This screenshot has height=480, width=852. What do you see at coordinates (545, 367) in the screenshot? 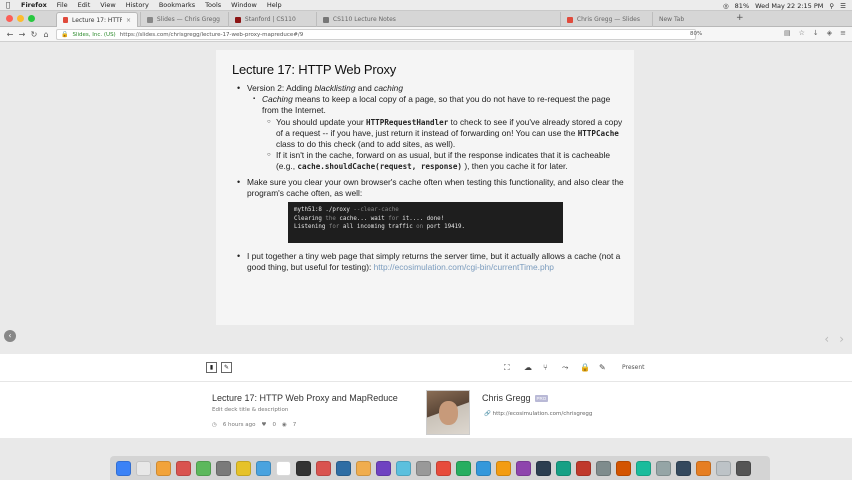
I see `fork-icon: ⑂` at bounding box center [545, 367].